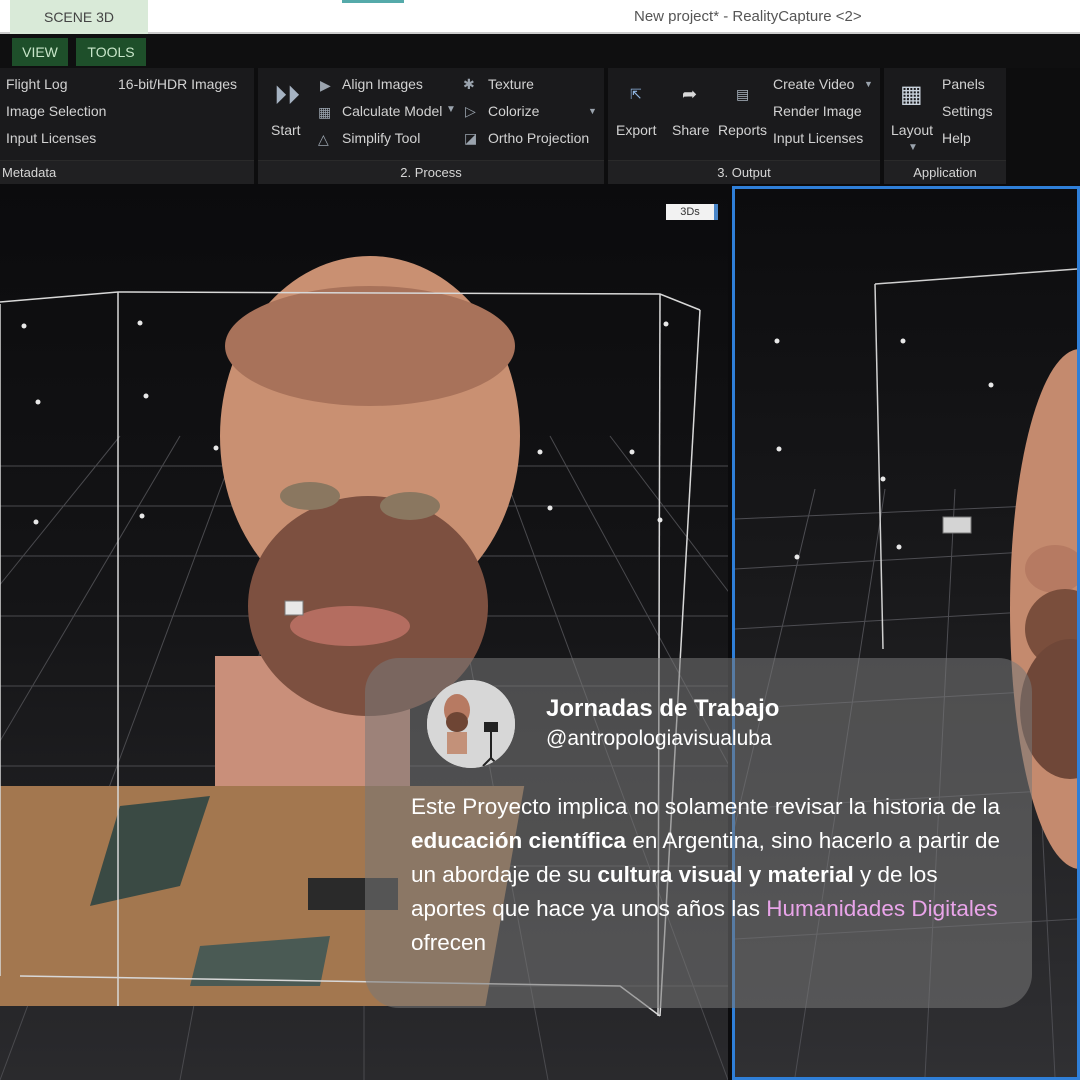  What do you see at coordinates (742, 130) in the screenshot?
I see `reports-button: Reports` at bounding box center [742, 130].